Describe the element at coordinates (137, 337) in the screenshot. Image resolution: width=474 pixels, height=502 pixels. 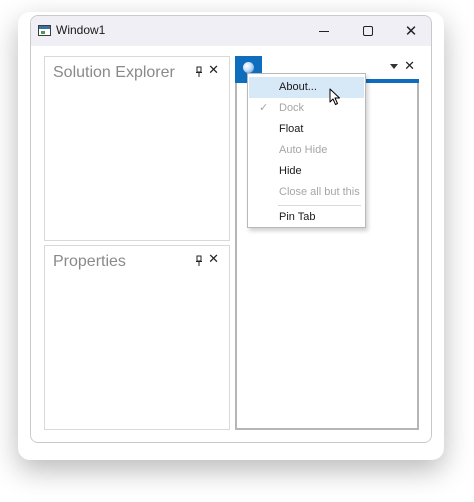
I see `properties-pane: Properties ✕` at that location.